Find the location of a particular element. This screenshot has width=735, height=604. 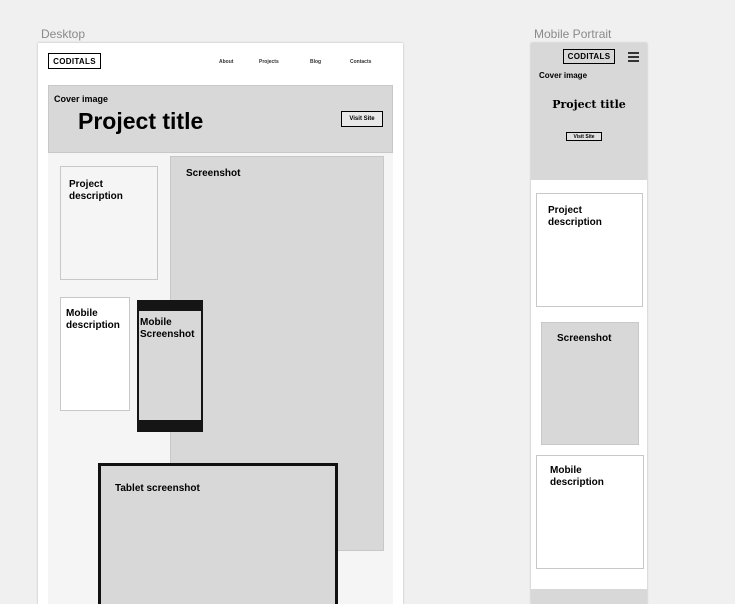

cover-image-label: Cover image is located at coordinates (81, 99).